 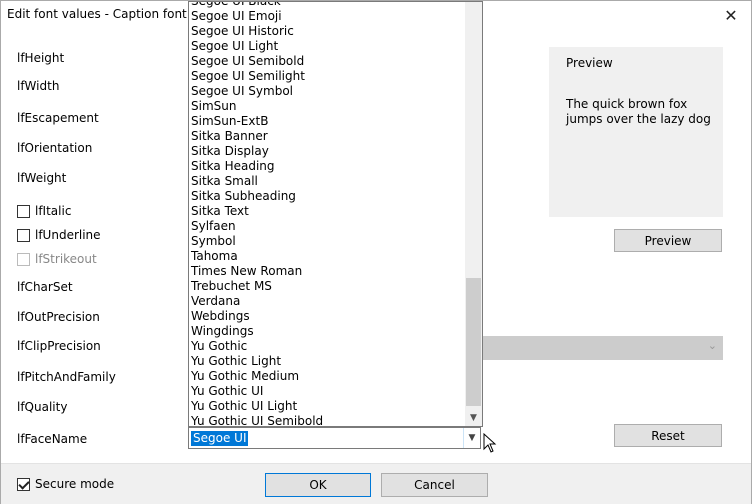 I want to click on font-list-item: Sitka Heading, so click(x=233, y=166).